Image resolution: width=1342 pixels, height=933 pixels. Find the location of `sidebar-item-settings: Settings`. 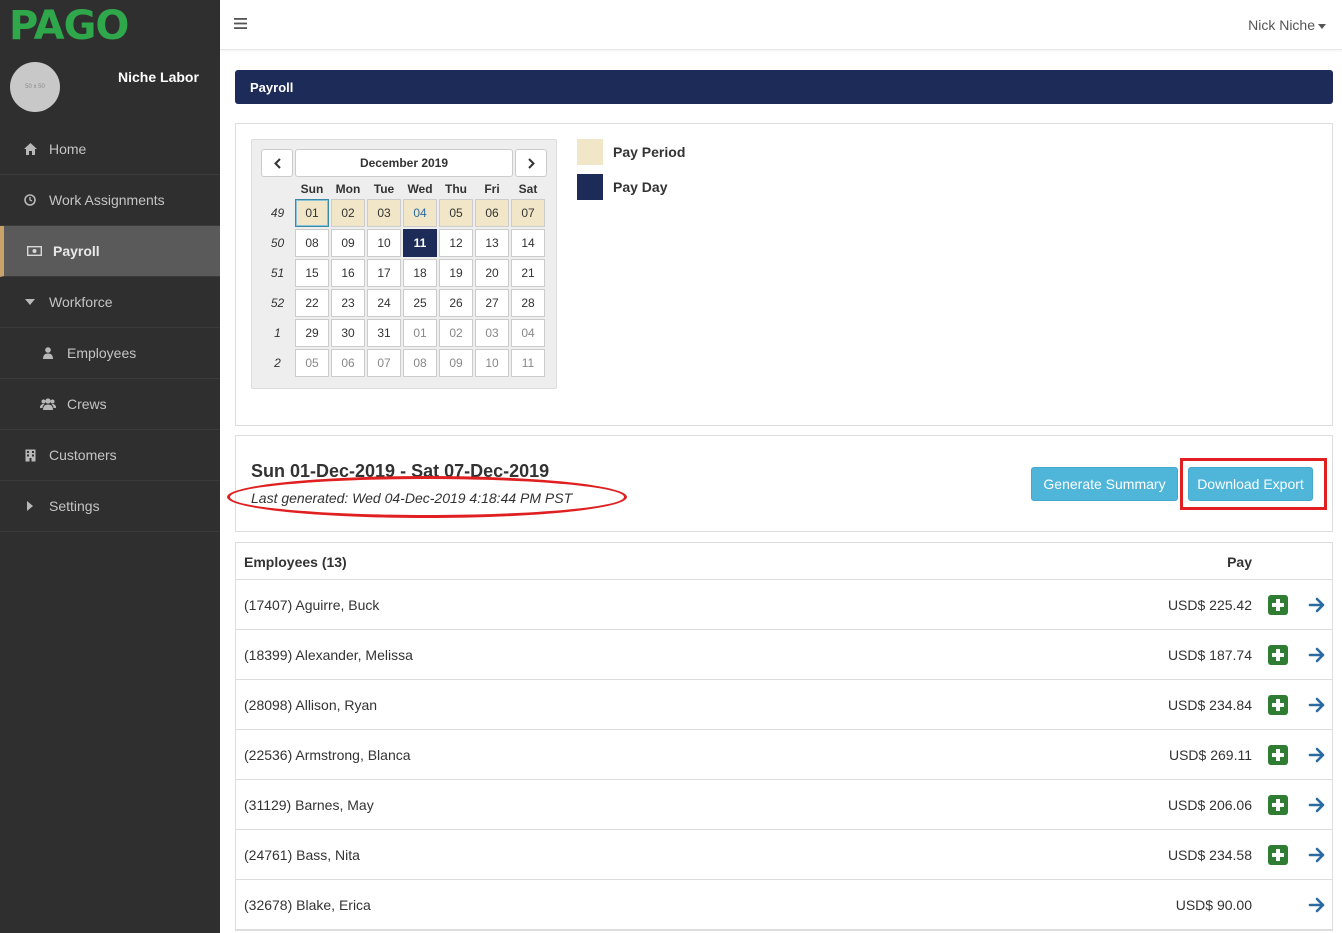

sidebar-item-settings: Settings is located at coordinates (110, 506).